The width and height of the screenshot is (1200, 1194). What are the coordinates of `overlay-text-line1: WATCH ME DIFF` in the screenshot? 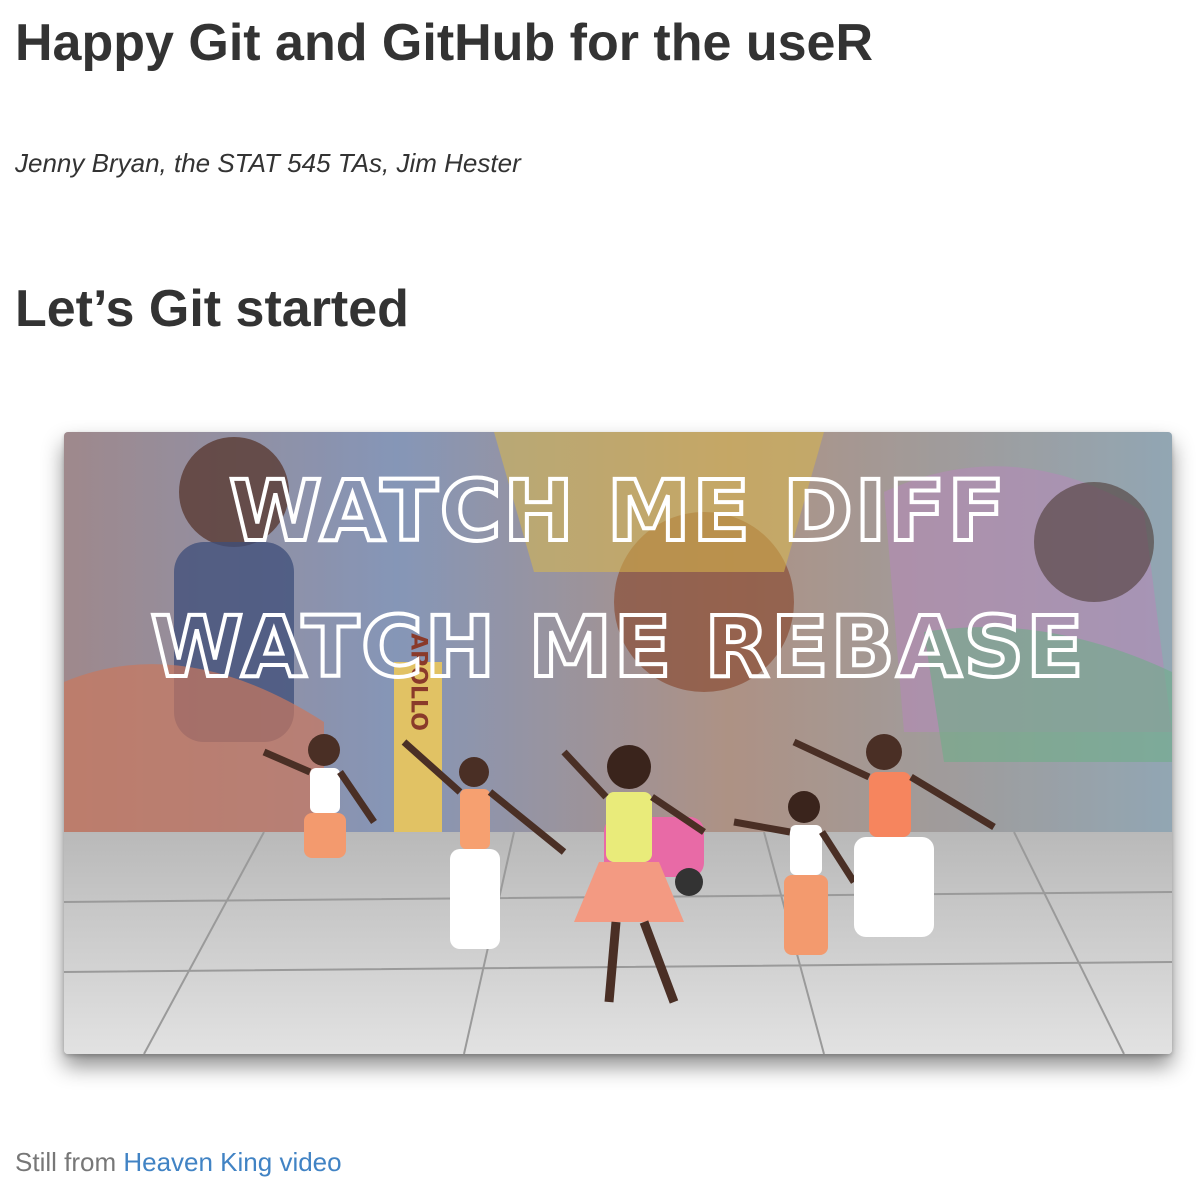 It's located at (618, 511).